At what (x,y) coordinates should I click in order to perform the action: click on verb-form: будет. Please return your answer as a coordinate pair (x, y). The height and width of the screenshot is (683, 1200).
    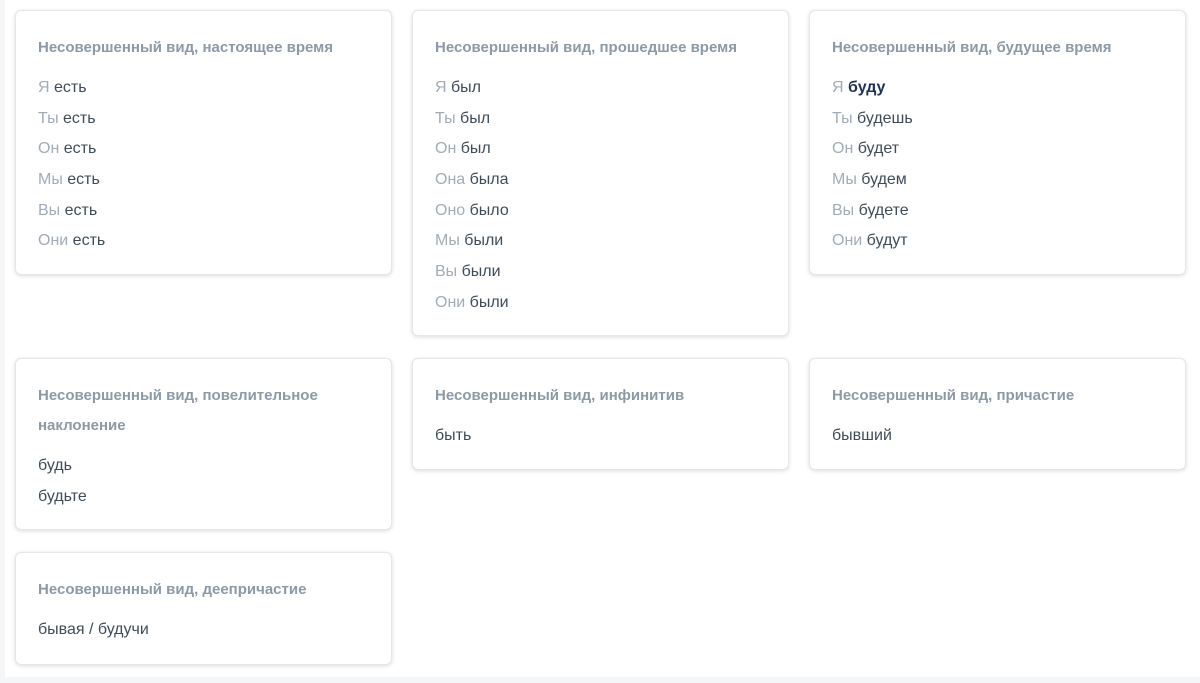
    Looking at the image, I should click on (878, 149).